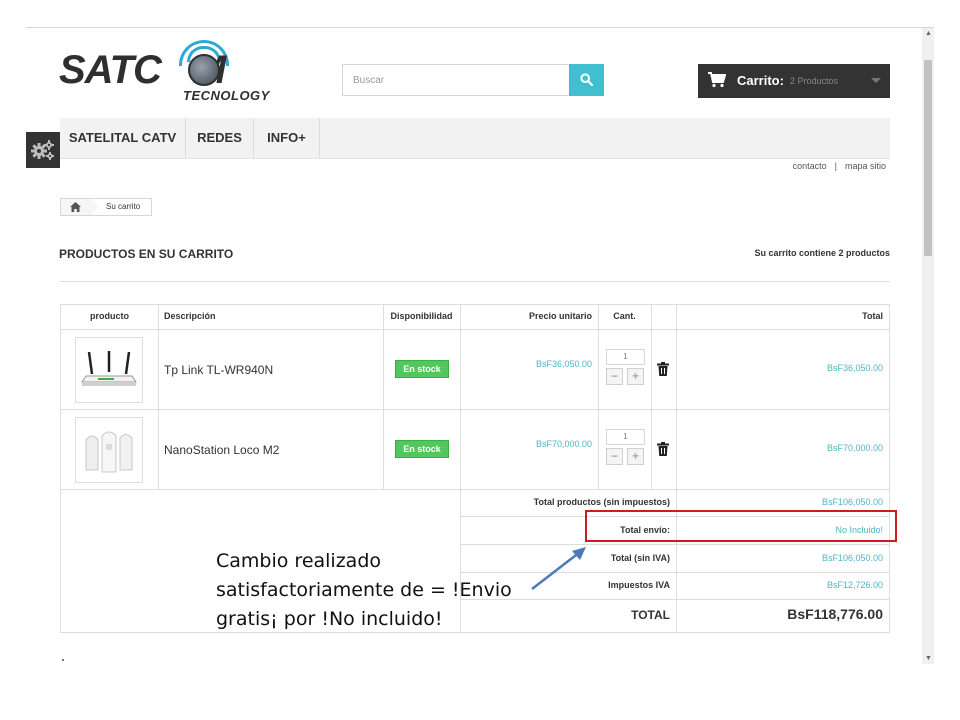 The width and height of the screenshot is (960, 720). Describe the element at coordinates (814, 81) in the screenshot. I see `cart-count: 2 Productos` at that location.